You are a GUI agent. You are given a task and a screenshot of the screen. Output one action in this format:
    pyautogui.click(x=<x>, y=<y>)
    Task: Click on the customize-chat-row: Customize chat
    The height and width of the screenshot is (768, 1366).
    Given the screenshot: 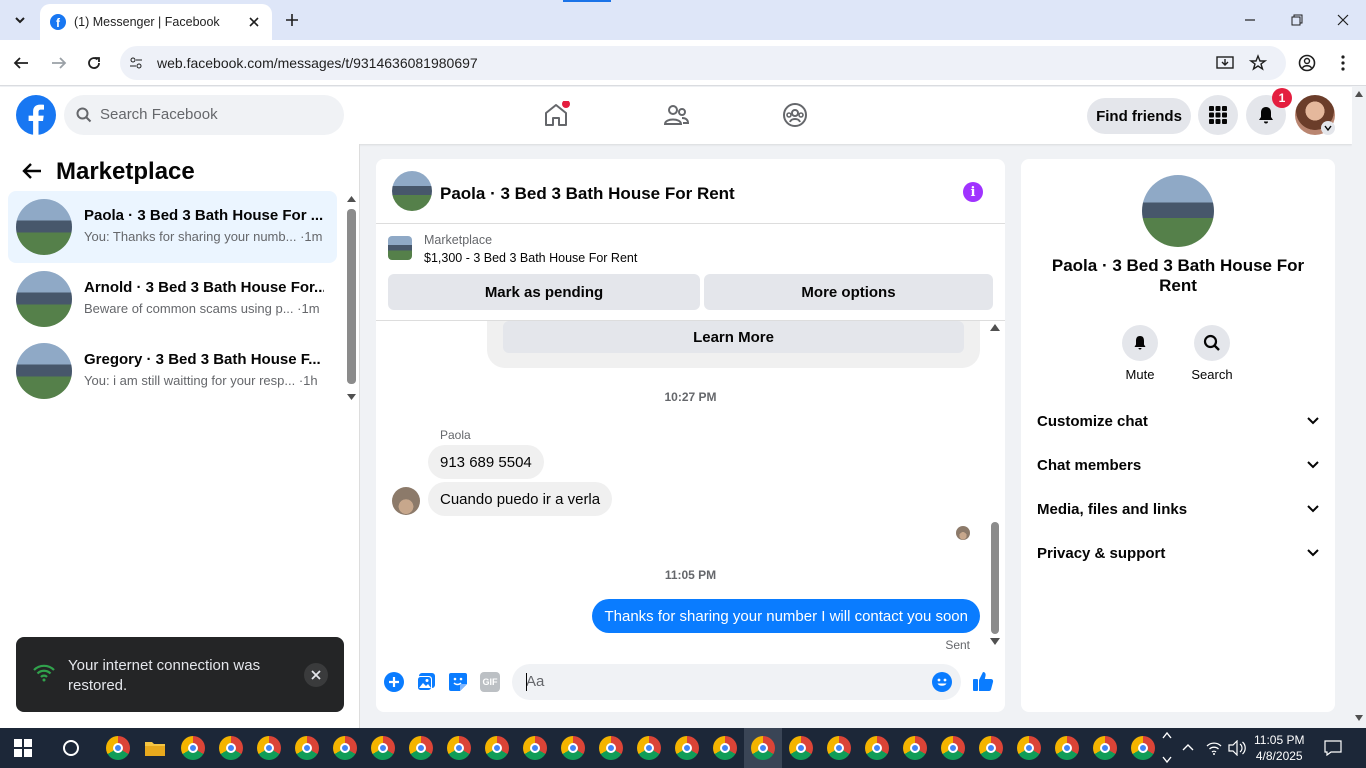 What is the action you would take?
    pyautogui.click(x=1178, y=421)
    